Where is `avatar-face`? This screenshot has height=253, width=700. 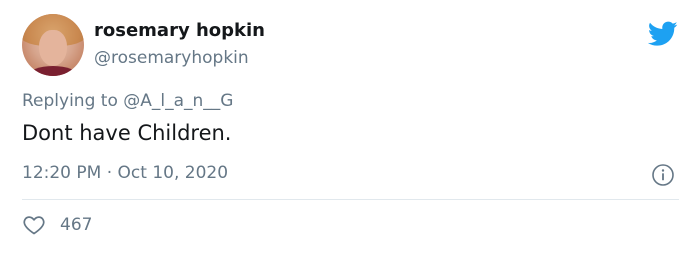
avatar-face is located at coordinates (53, 48).